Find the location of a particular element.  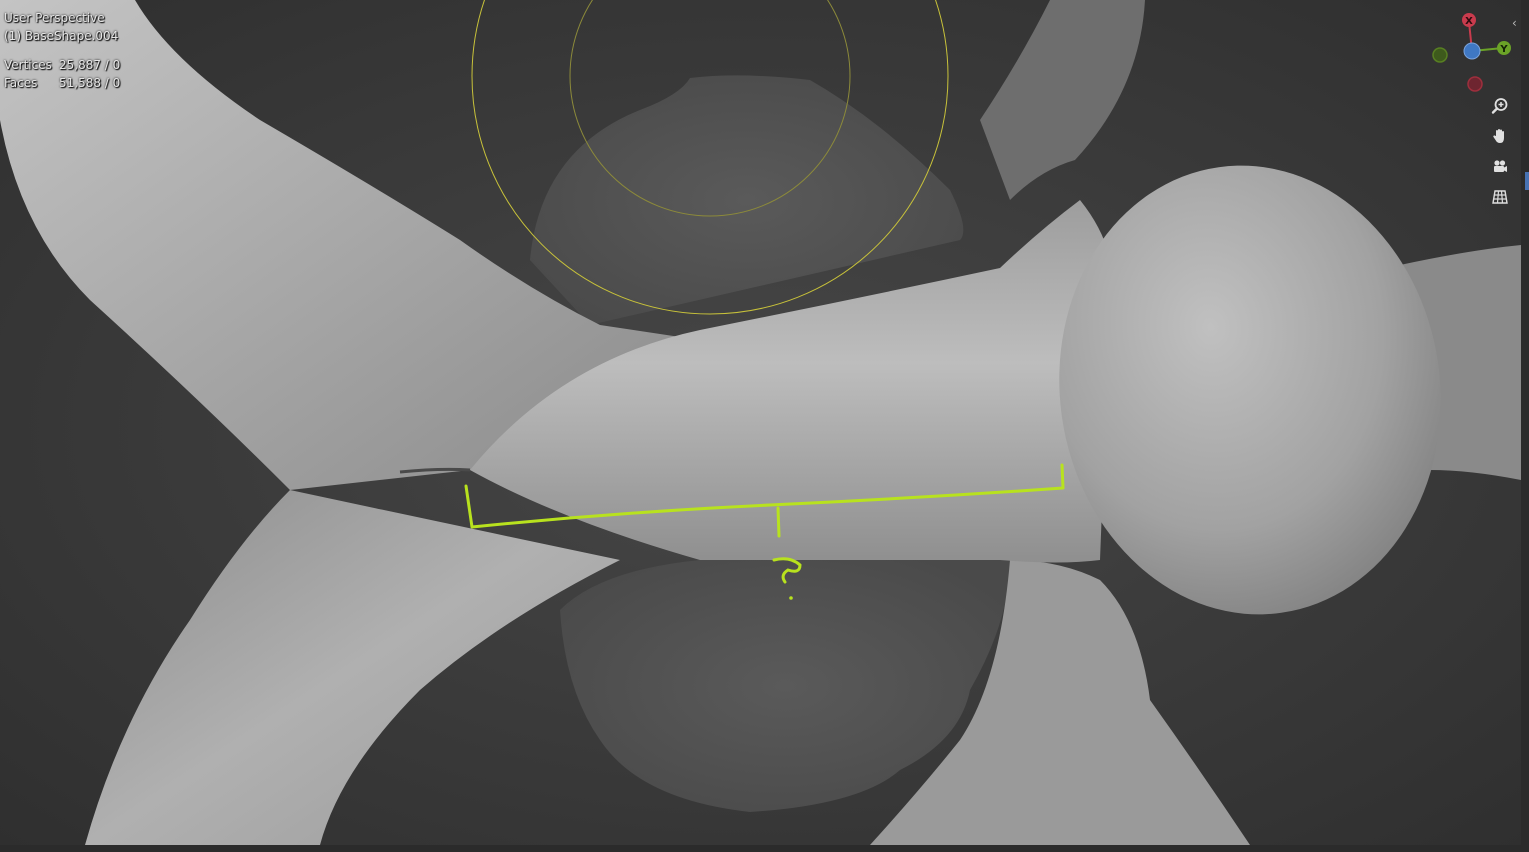

stat-faces: Faces 51,588 / 0 is located at coordinates (62, 83).